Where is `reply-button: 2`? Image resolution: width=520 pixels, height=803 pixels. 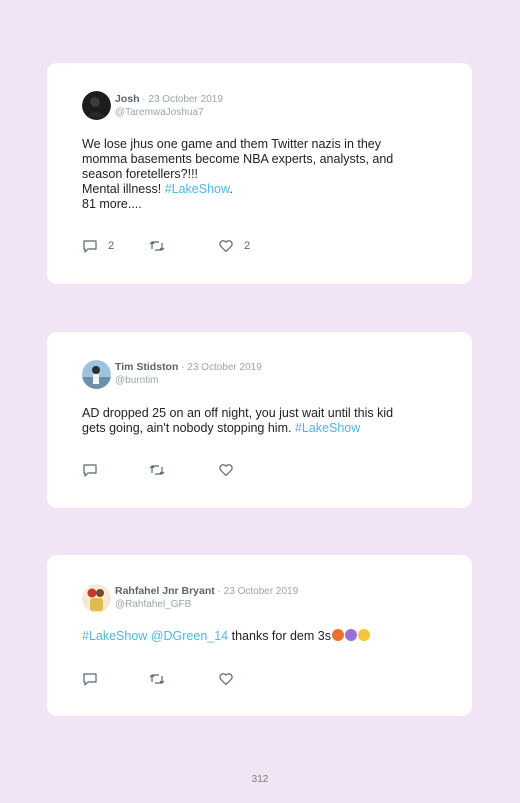 reply-button: 2 is located at coordinates (98, 246).